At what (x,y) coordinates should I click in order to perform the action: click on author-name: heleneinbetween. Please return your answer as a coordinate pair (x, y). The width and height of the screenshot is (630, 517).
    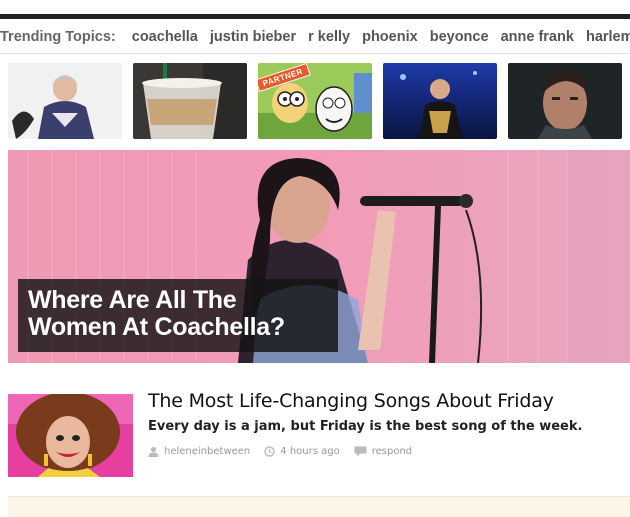
    Looking at the image, I should click on (207, 451).